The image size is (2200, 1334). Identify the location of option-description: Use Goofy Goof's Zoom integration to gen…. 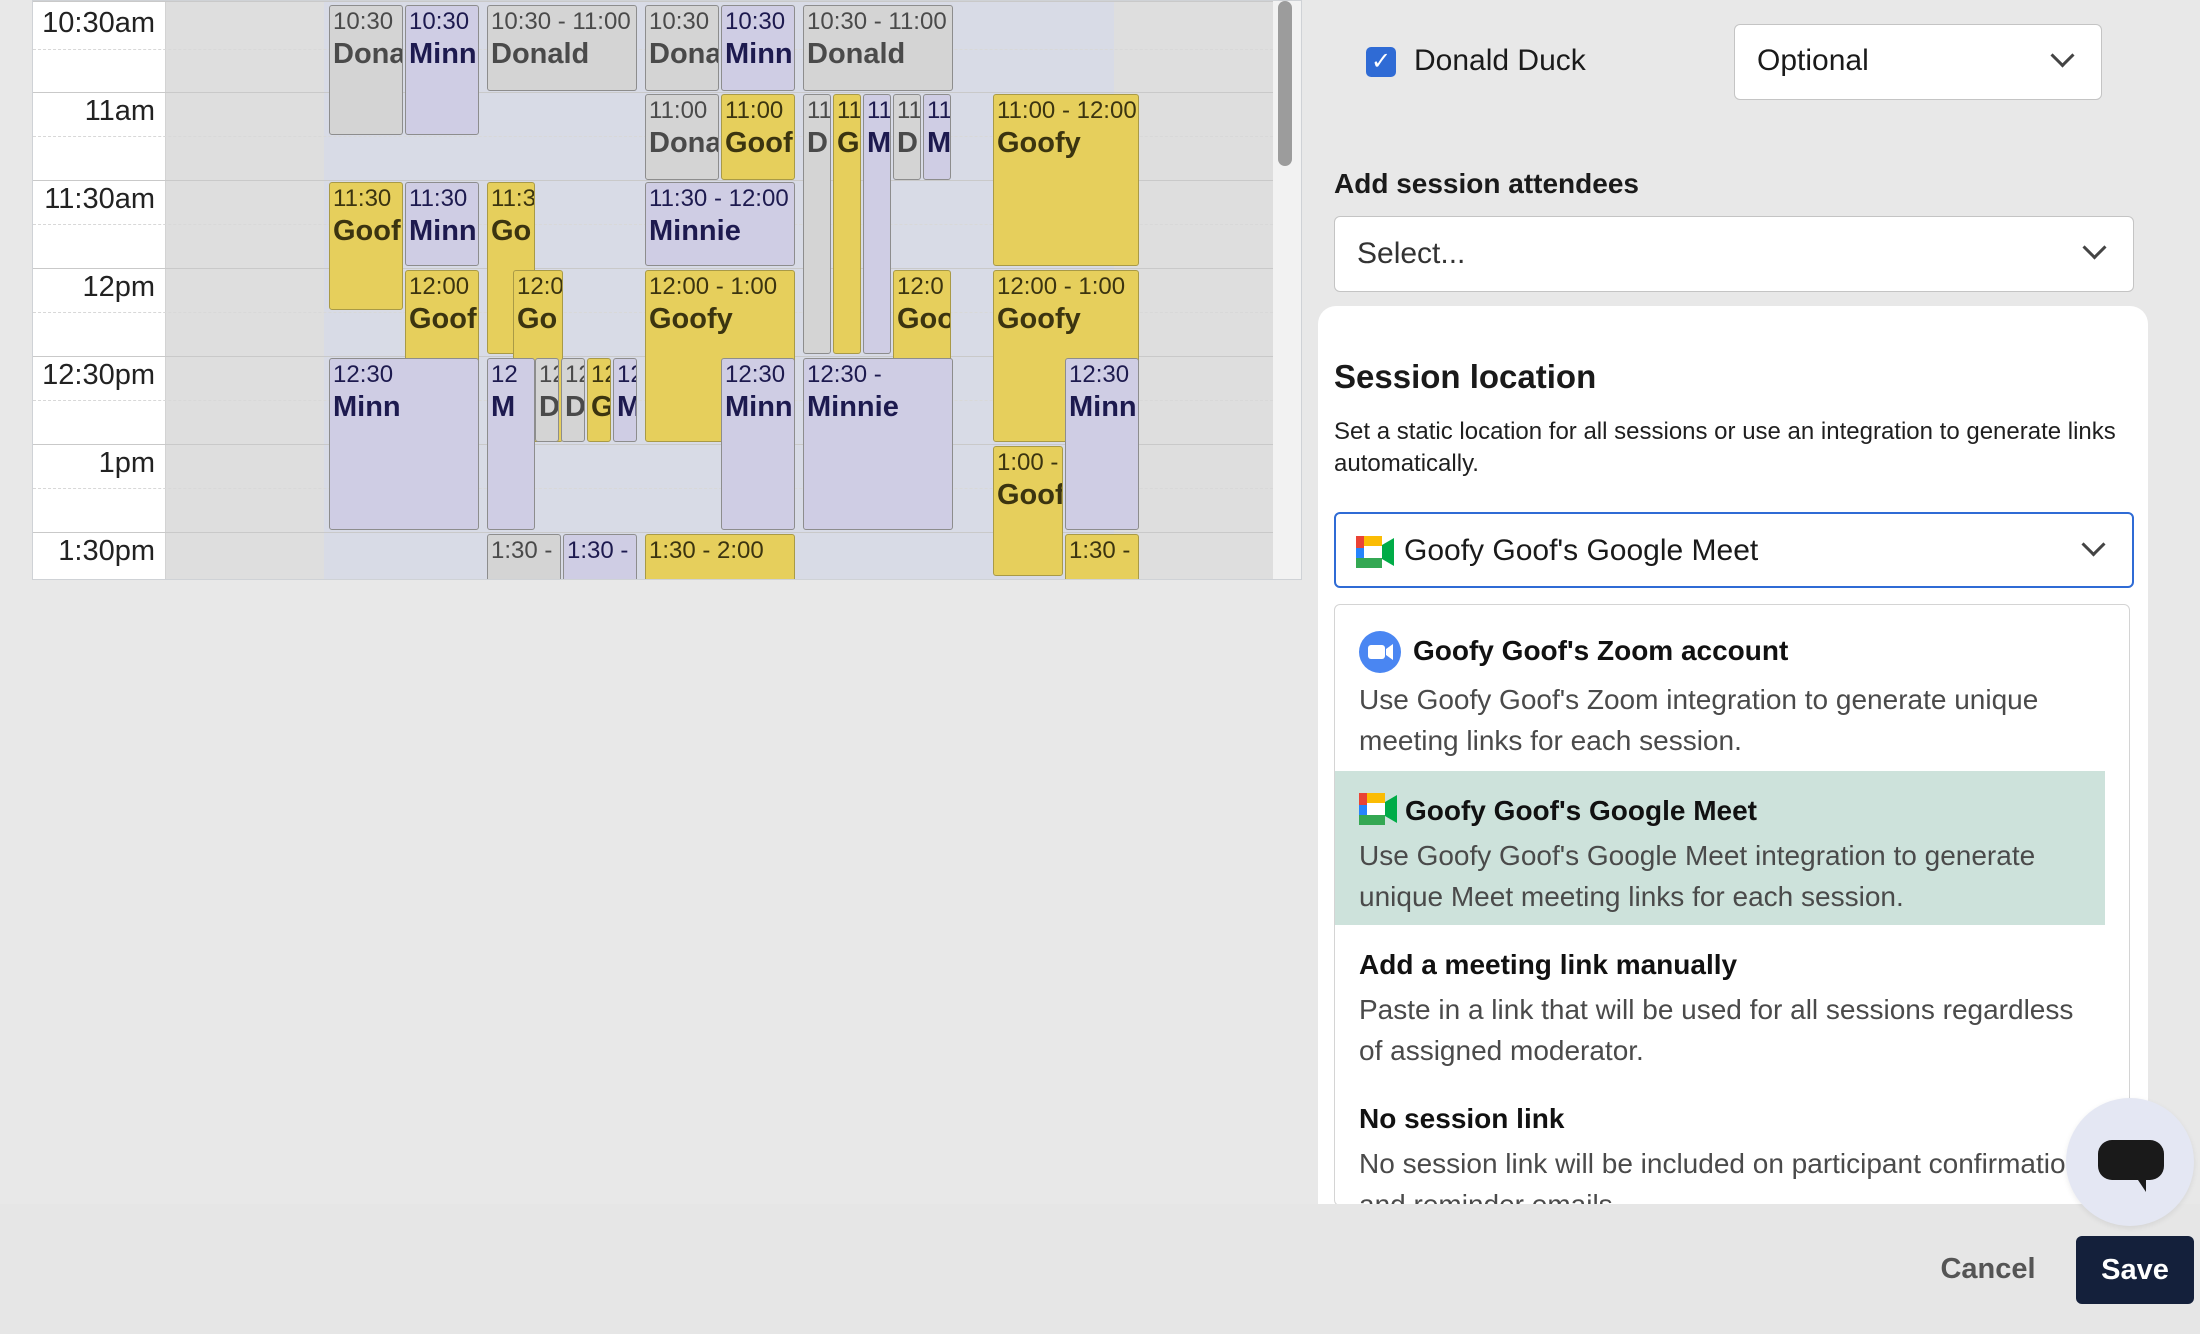
(1699, 720).